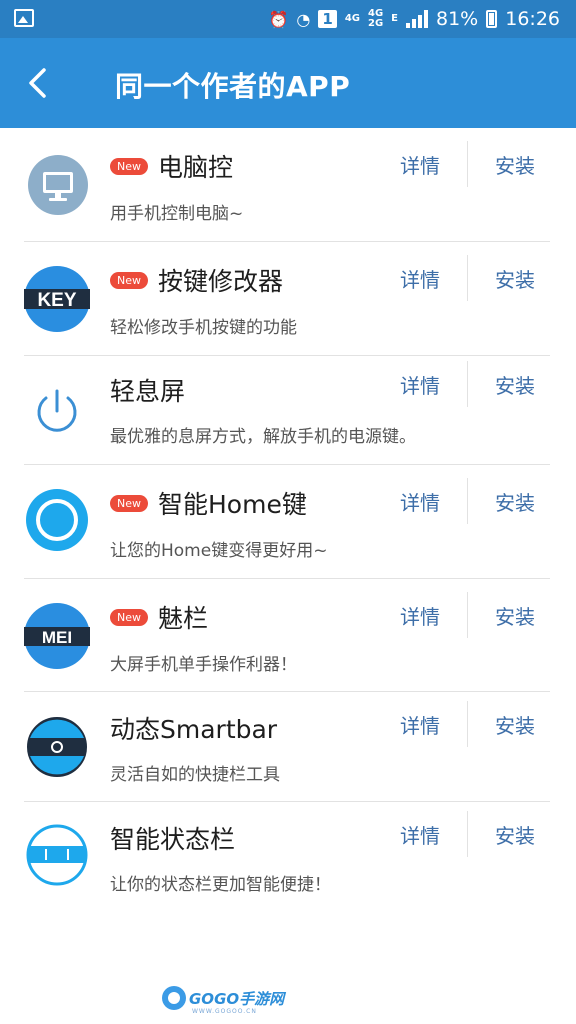  I want to click on app-description: 最优雅的息屏方式，解放手机的电源键。, so click(263, 437).